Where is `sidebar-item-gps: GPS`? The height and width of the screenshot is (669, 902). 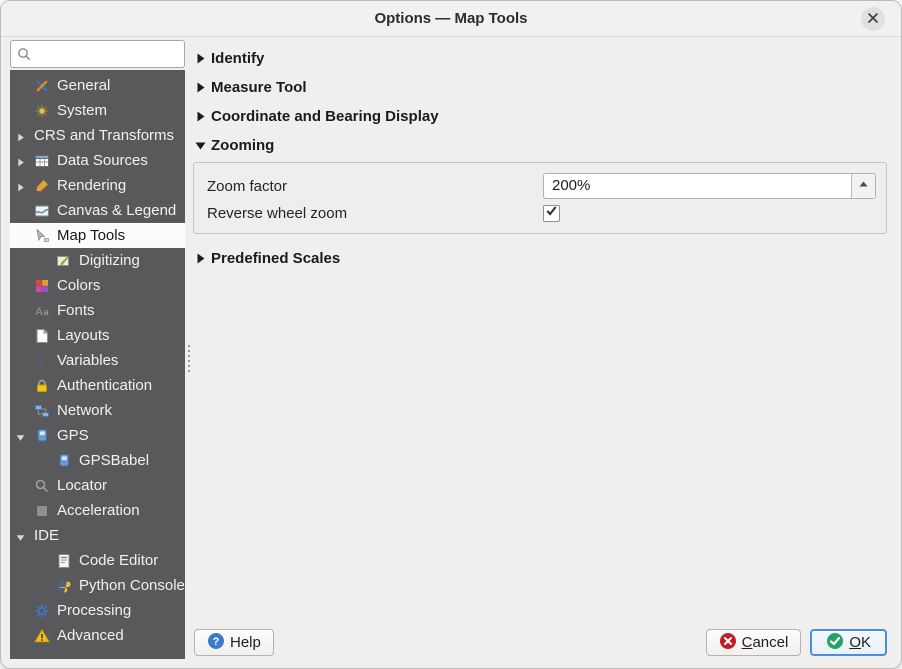
sidebar-item-gps: GPS is located at coordinates (97, 435).